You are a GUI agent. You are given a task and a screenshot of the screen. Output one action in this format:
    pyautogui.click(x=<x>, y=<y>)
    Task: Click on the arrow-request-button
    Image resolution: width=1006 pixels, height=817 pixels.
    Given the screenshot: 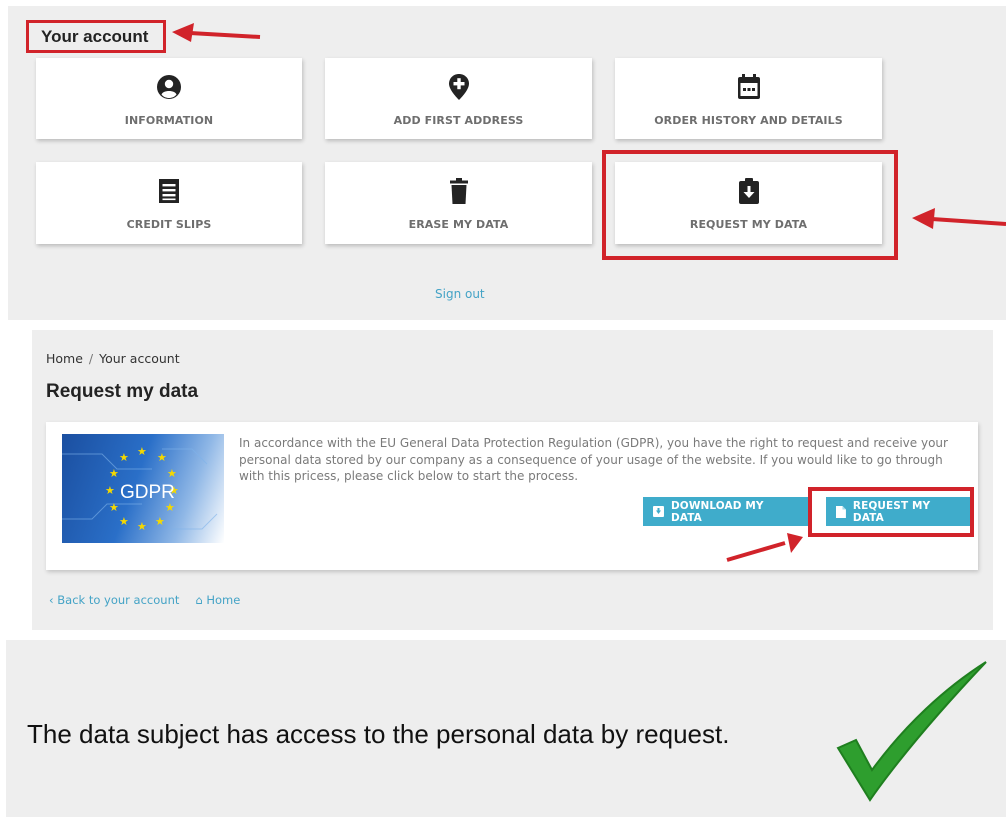 What is the action you would take?
    pyautogui.click(x=764, y=547)
    